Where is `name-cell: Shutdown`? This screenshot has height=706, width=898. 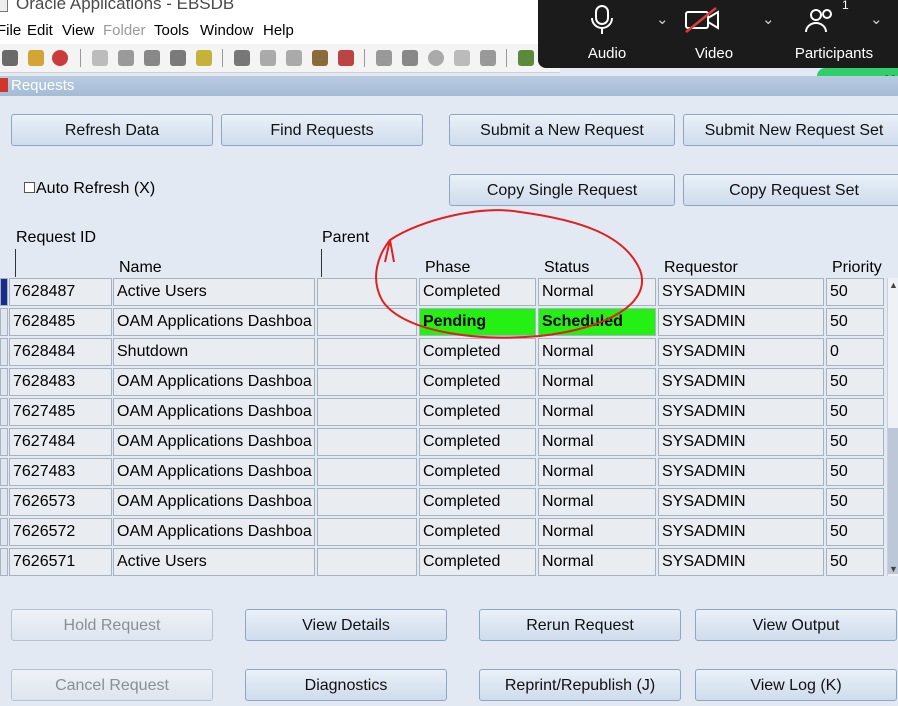 name-cell: Shutdown is located at coordinates (214, 352).